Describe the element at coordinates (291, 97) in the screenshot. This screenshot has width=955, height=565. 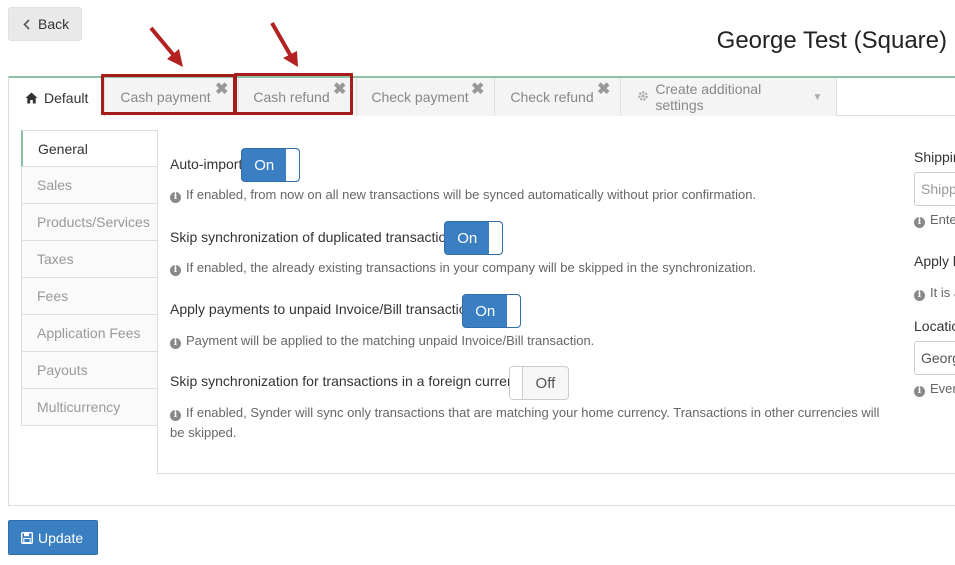
I see `tab-cash-refund-label: Cash refund` at that location.